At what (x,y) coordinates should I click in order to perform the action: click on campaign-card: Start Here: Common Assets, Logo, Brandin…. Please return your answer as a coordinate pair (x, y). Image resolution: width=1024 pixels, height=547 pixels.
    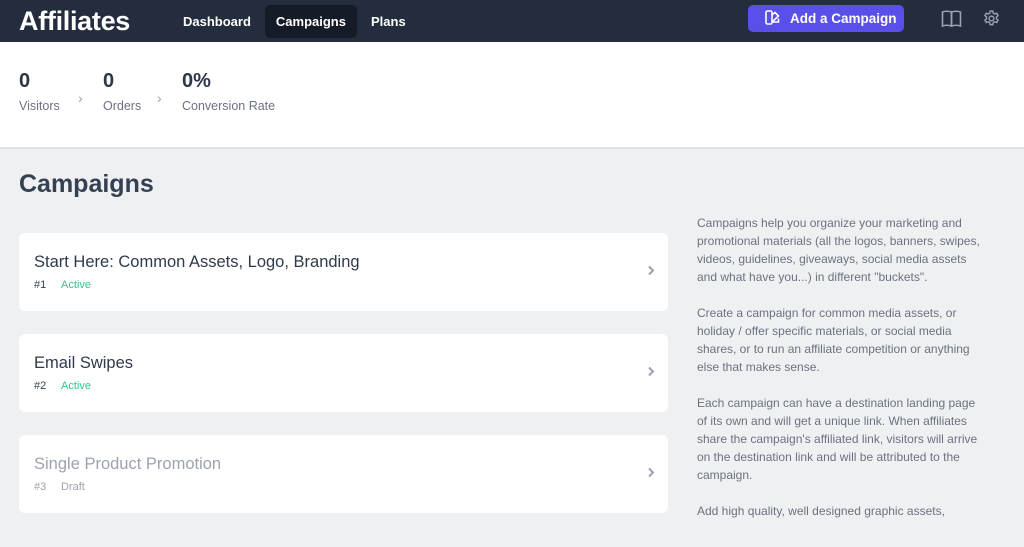
    Looking at the image, I should click on (343, 272).